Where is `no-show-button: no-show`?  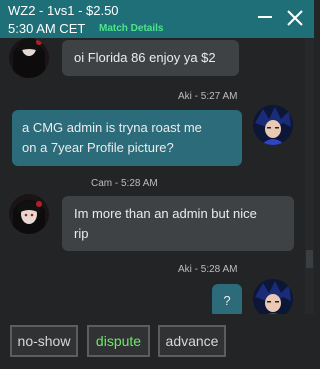 no-show-button: no-show is located at coordinates (44, 341).